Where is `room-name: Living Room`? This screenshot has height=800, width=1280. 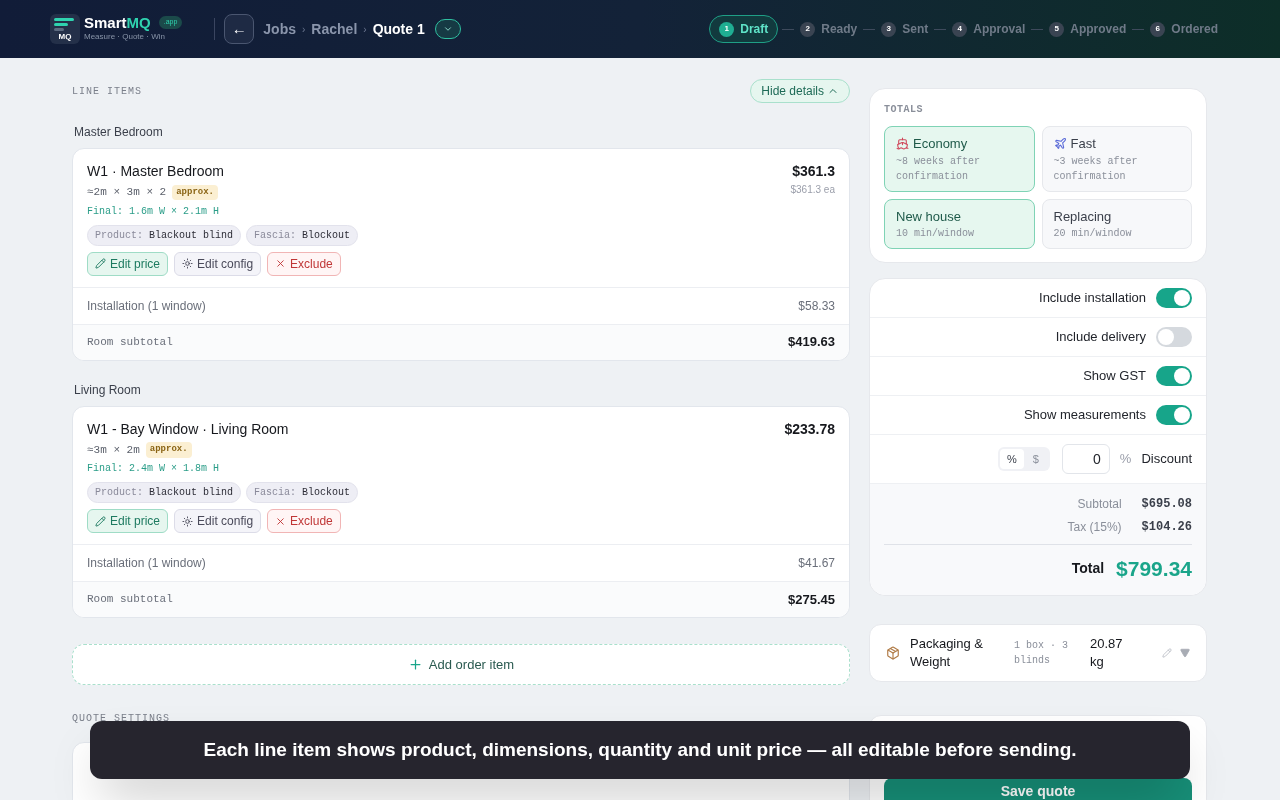
room-name: Living Room is located at coordinates (108, 390).